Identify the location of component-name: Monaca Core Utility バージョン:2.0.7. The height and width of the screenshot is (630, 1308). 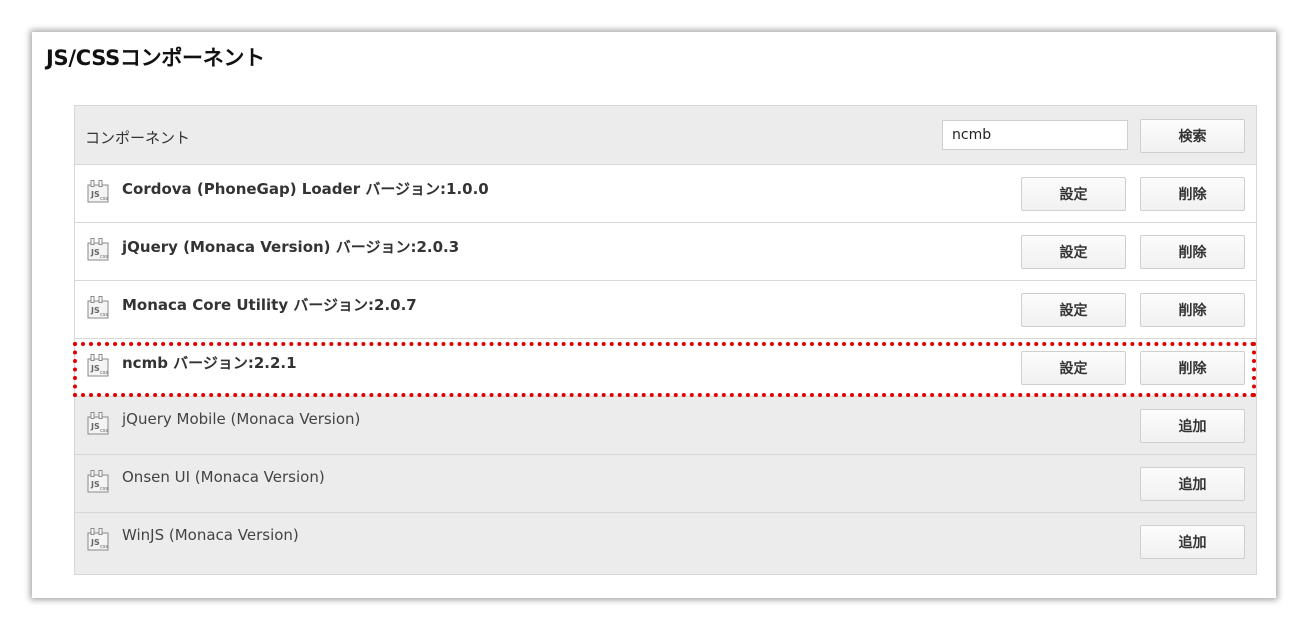
(269, 305).